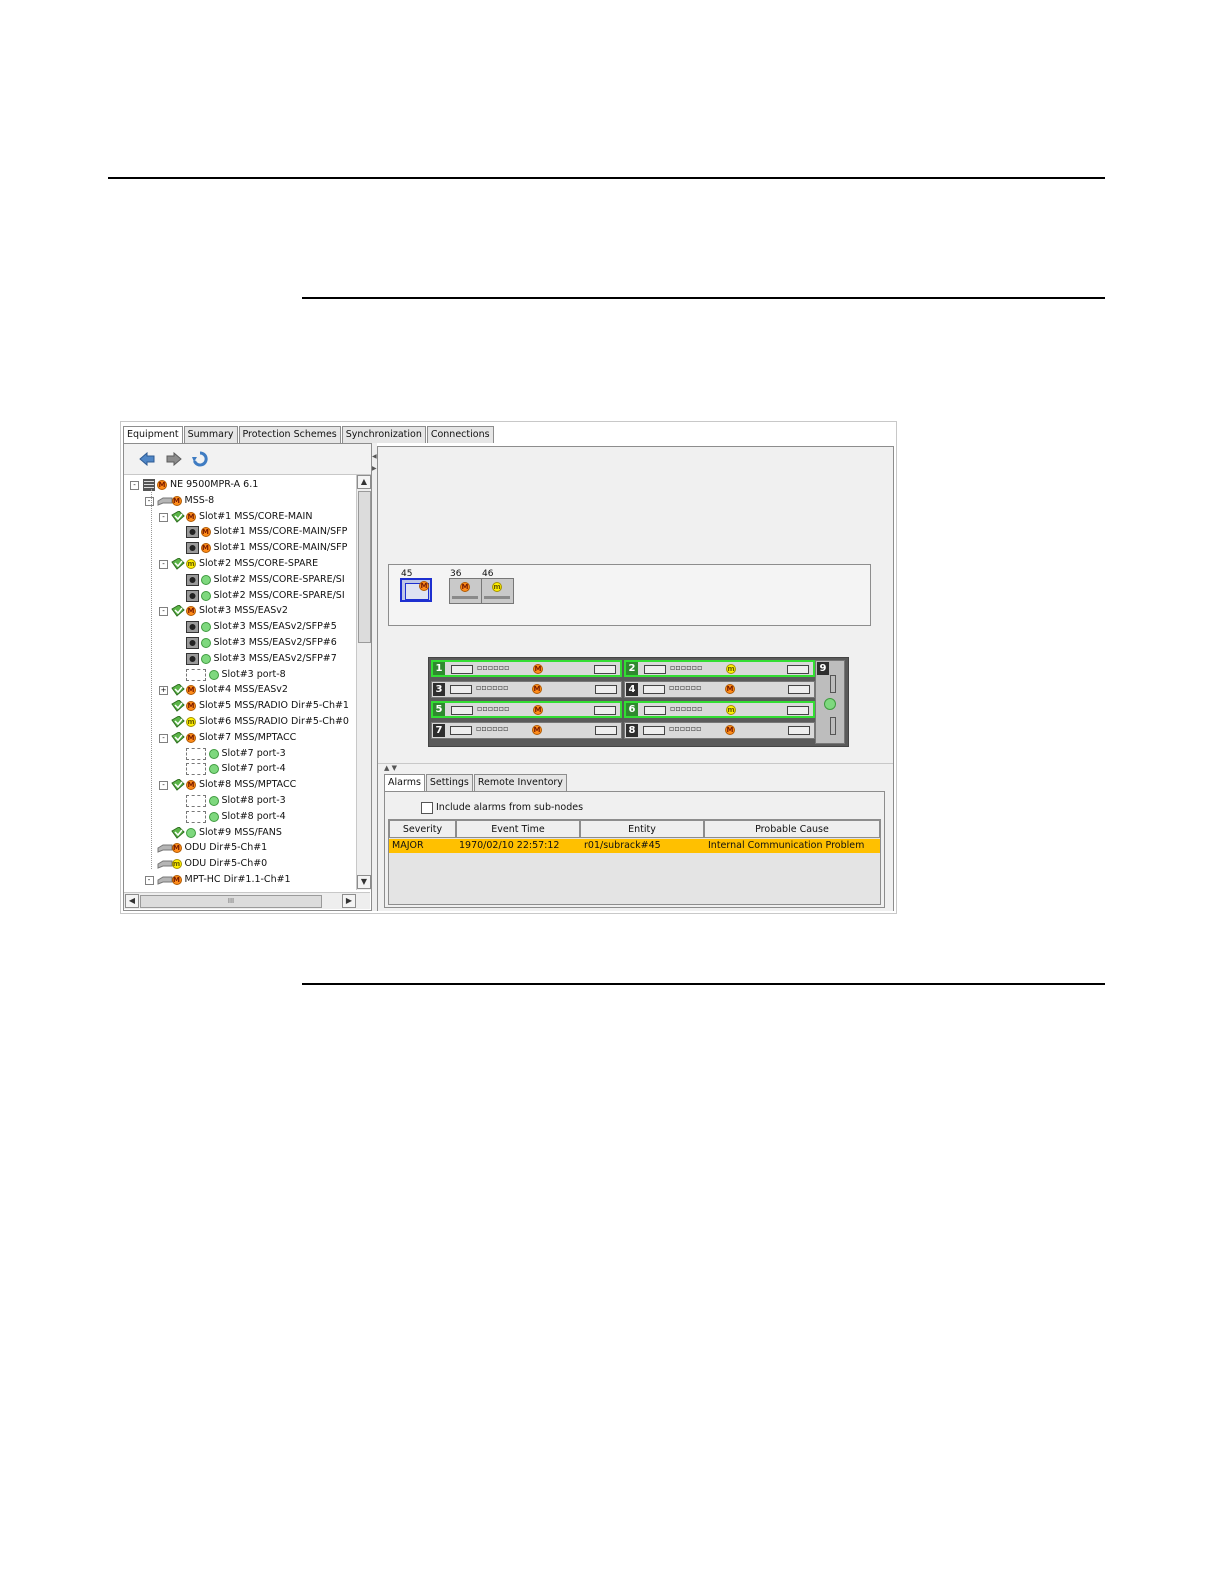 This screenshot has width=1224, height=1584. I want to click on tree-node: + M Slot#4 MSS/EASv2, so click(240, 690).